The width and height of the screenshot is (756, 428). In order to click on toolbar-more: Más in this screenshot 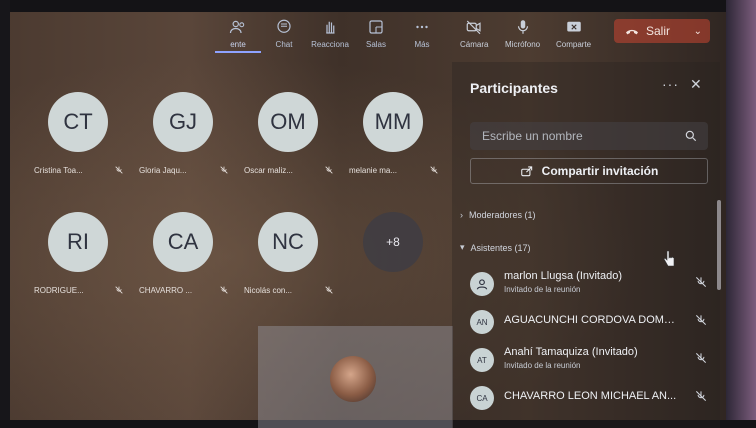, I will do `click(422, 35)`.